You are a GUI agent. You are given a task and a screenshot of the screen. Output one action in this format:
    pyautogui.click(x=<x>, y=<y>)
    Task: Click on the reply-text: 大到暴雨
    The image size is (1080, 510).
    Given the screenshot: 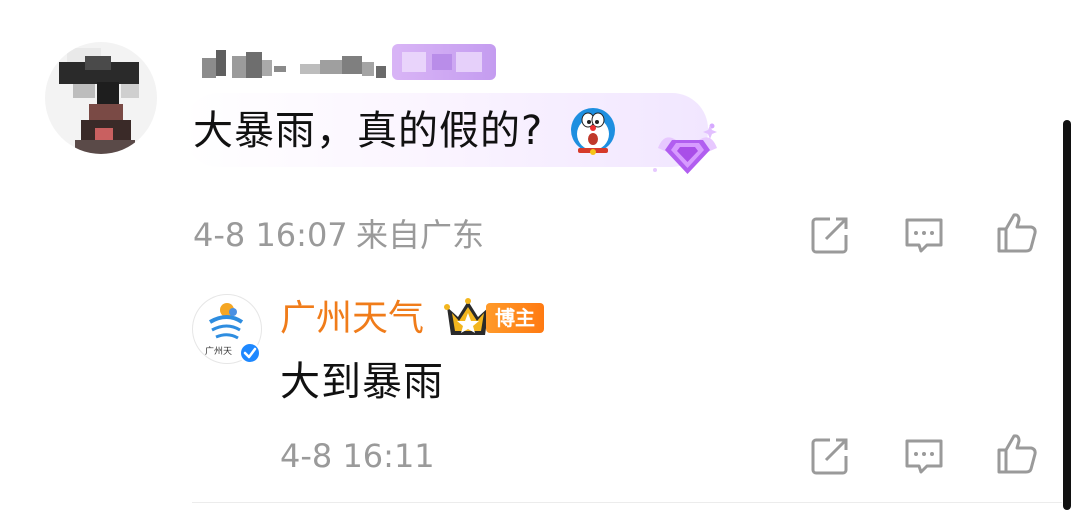 What is the action you would take?
    pyautogui.click(x=362, y=382)
    